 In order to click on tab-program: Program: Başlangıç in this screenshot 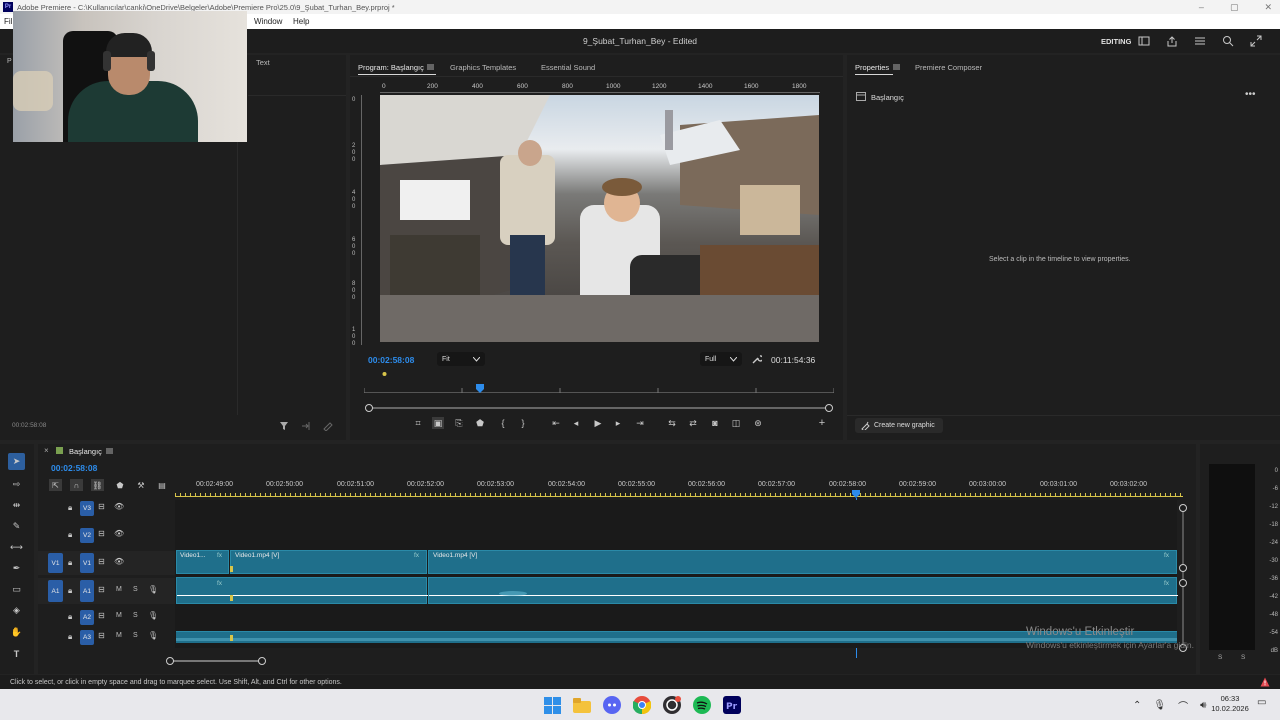, I will do `click(391, 67)`.